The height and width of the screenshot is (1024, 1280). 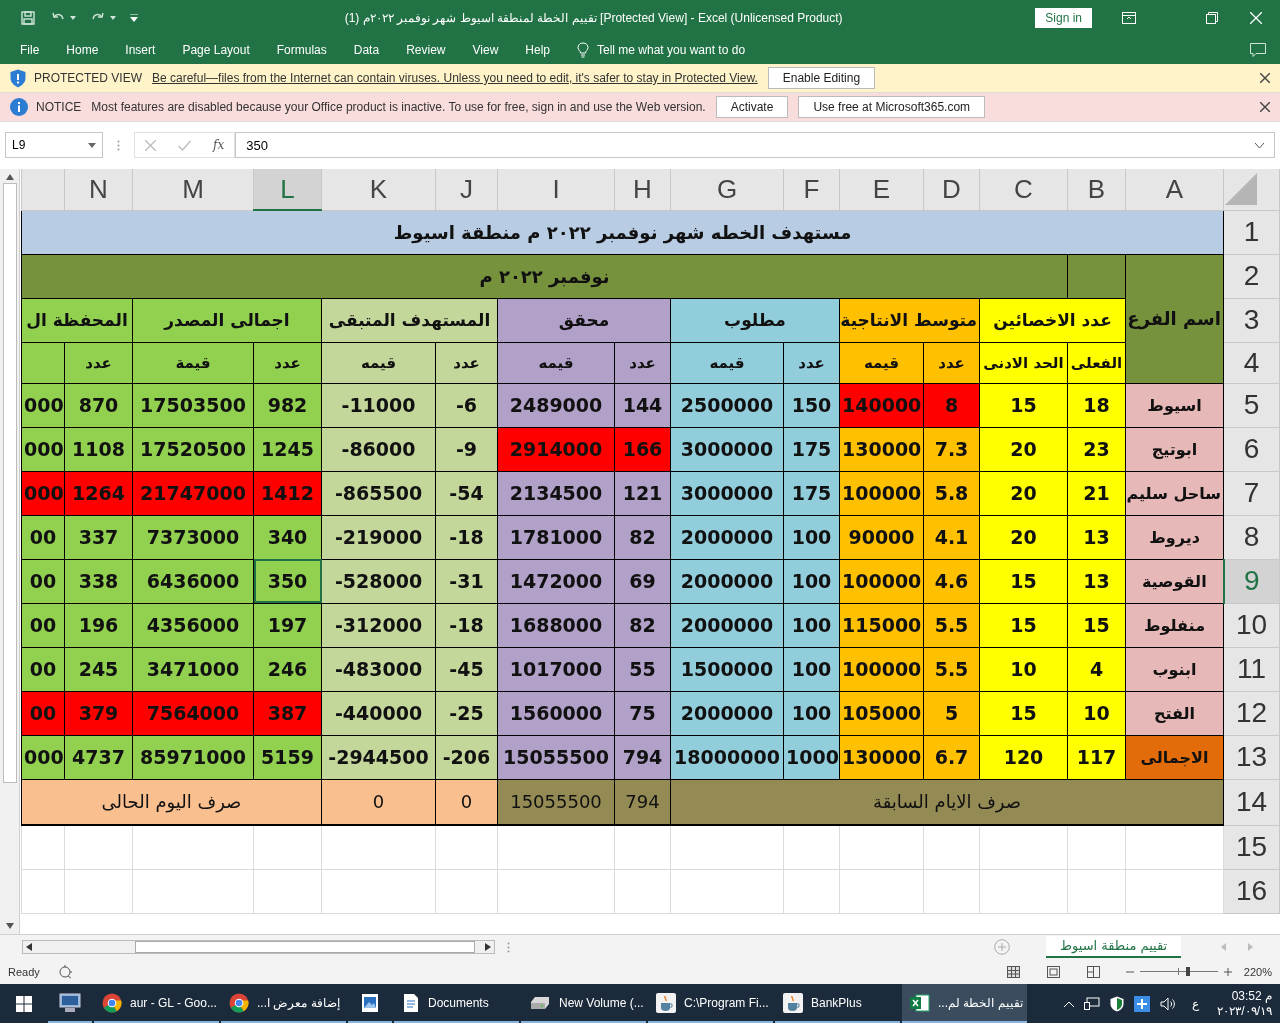 I want to click on menu-tab: Data, so click(x=366, y=49).